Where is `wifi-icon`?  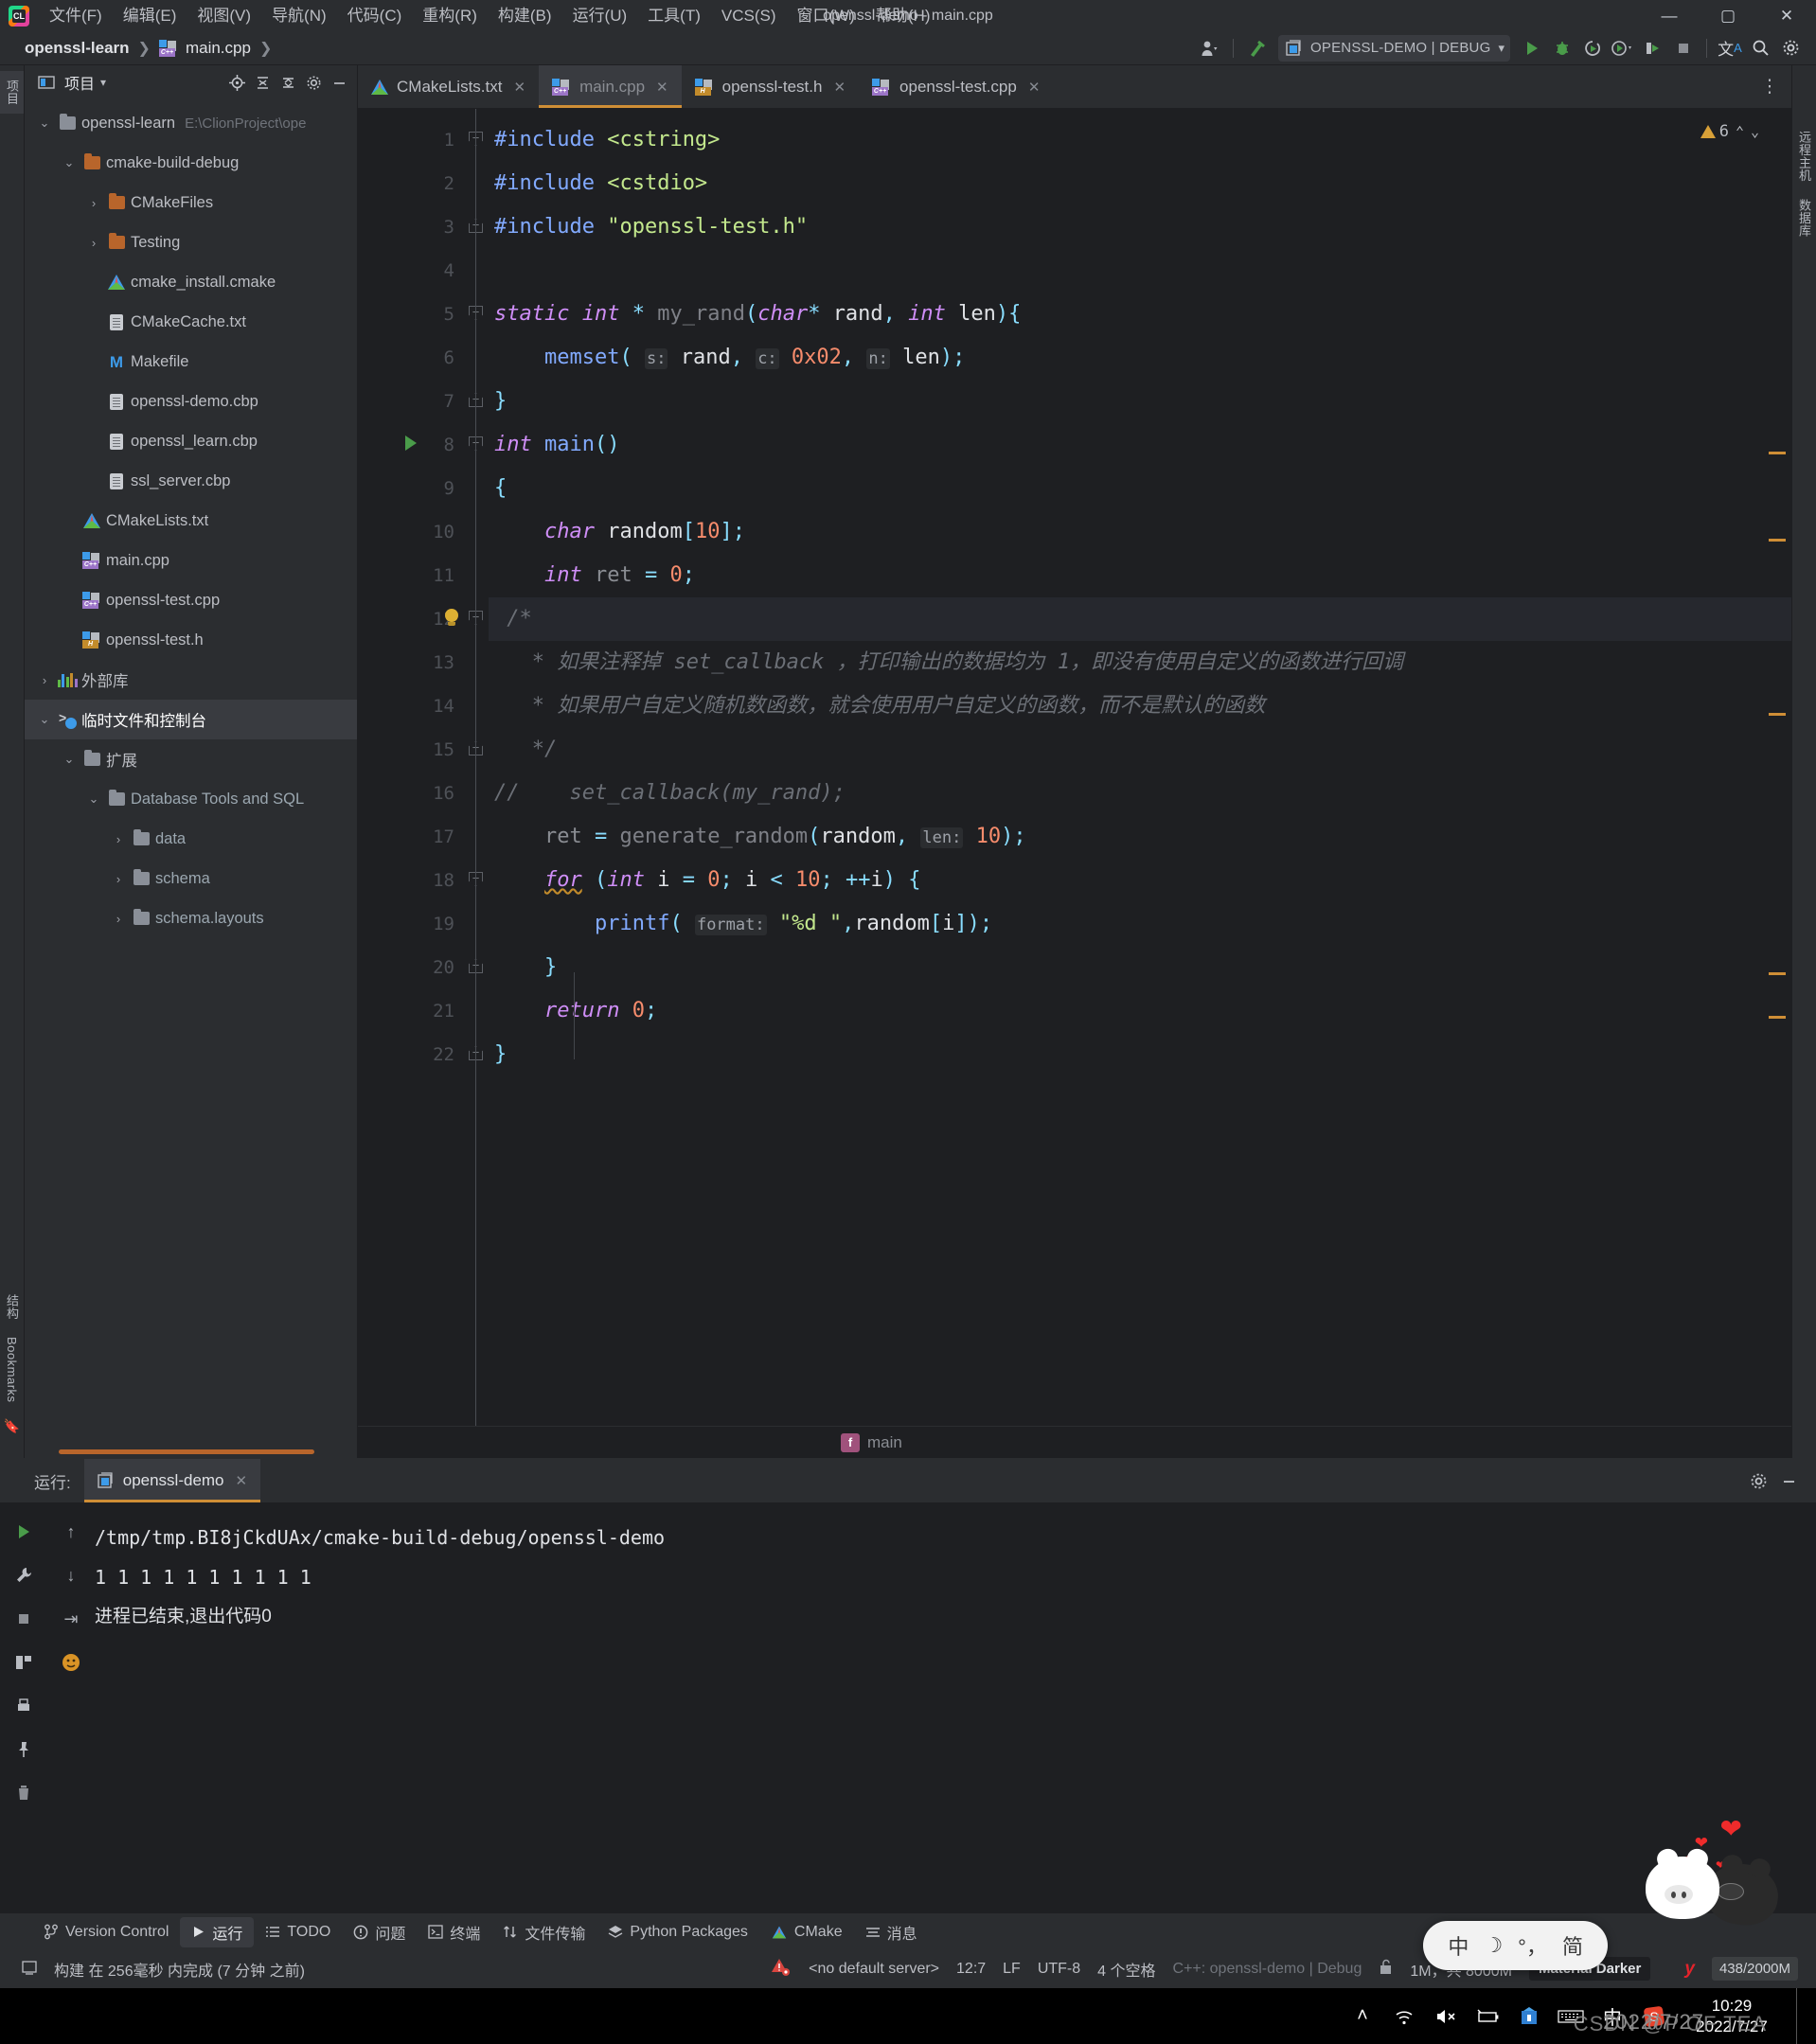 wifi-icon is located at coordinates (1404, 2016).